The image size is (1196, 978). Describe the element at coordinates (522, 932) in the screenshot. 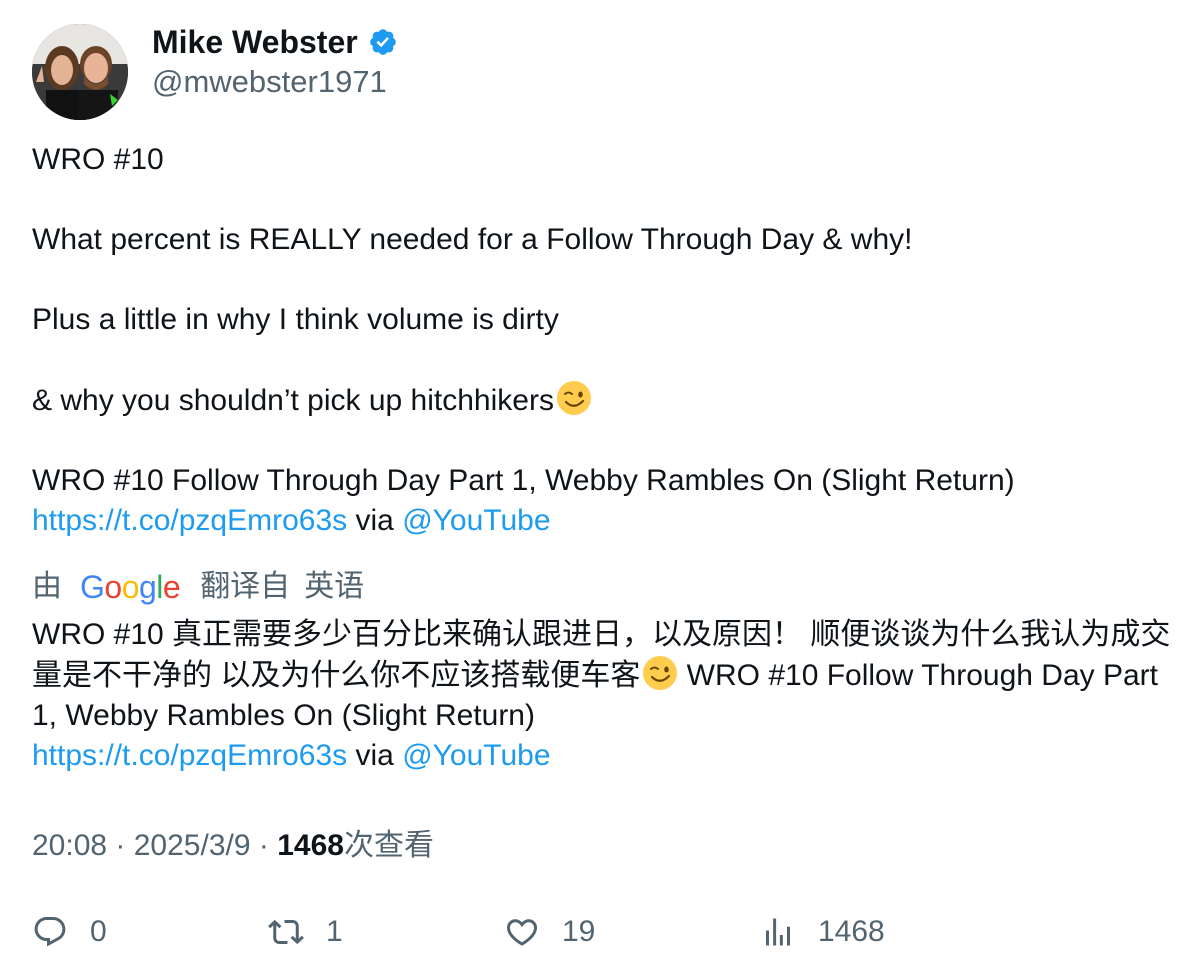

I see `heart-icon` at that location.